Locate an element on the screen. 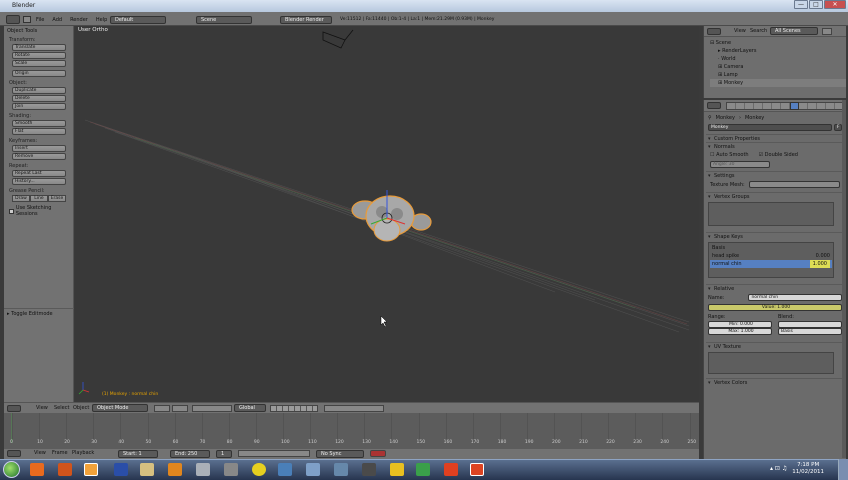  texture-mesh-field is located at coordinates (794, 184).